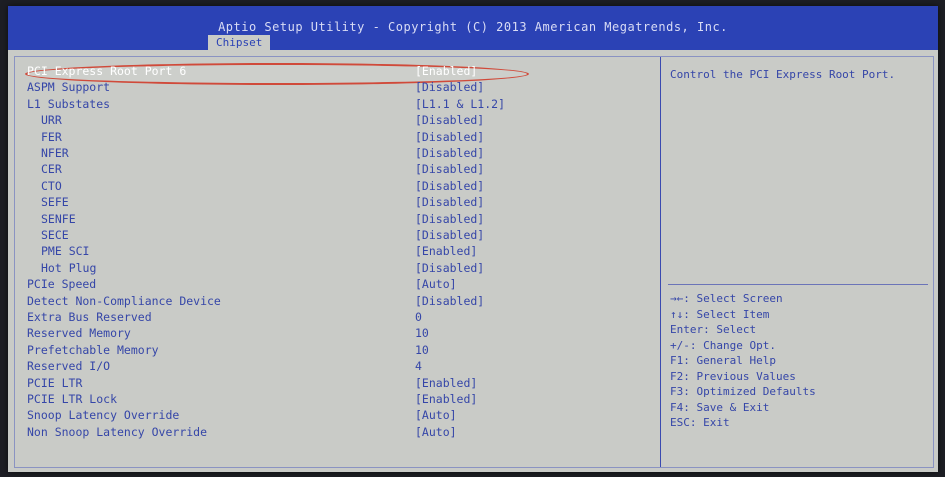 This screenshot has width=945, height=477. Describe the element at coordinates (733, 376) in the screenshot. I see `key-hint: F2: Previous Values` at that location.